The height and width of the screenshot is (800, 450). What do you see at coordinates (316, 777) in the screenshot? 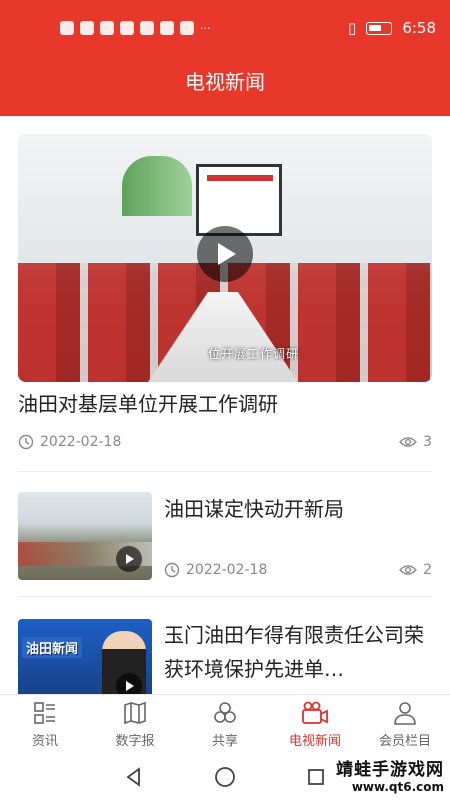
I see `recents-icon` at bounding box center [316, 777].